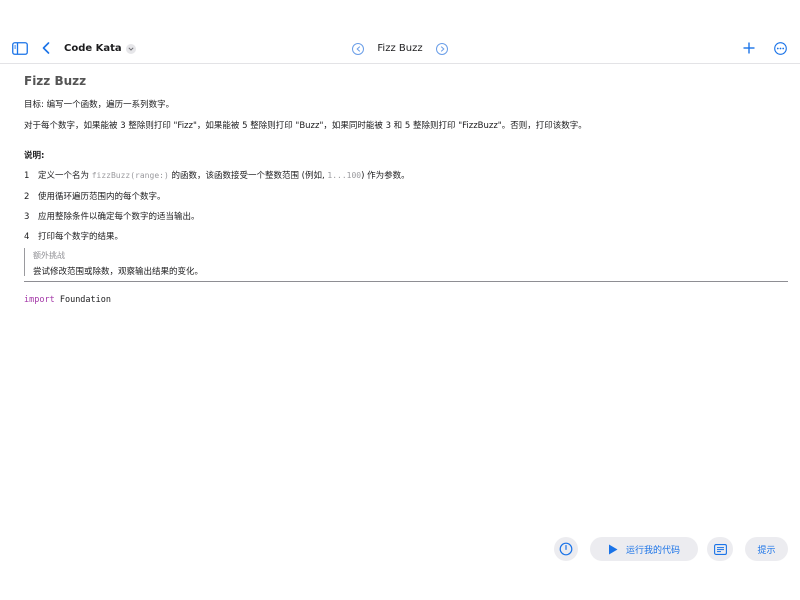 The width and height of the screenshot is (800, 600). I want to click on app-title-menu: Code Kata, so click(100, 48).